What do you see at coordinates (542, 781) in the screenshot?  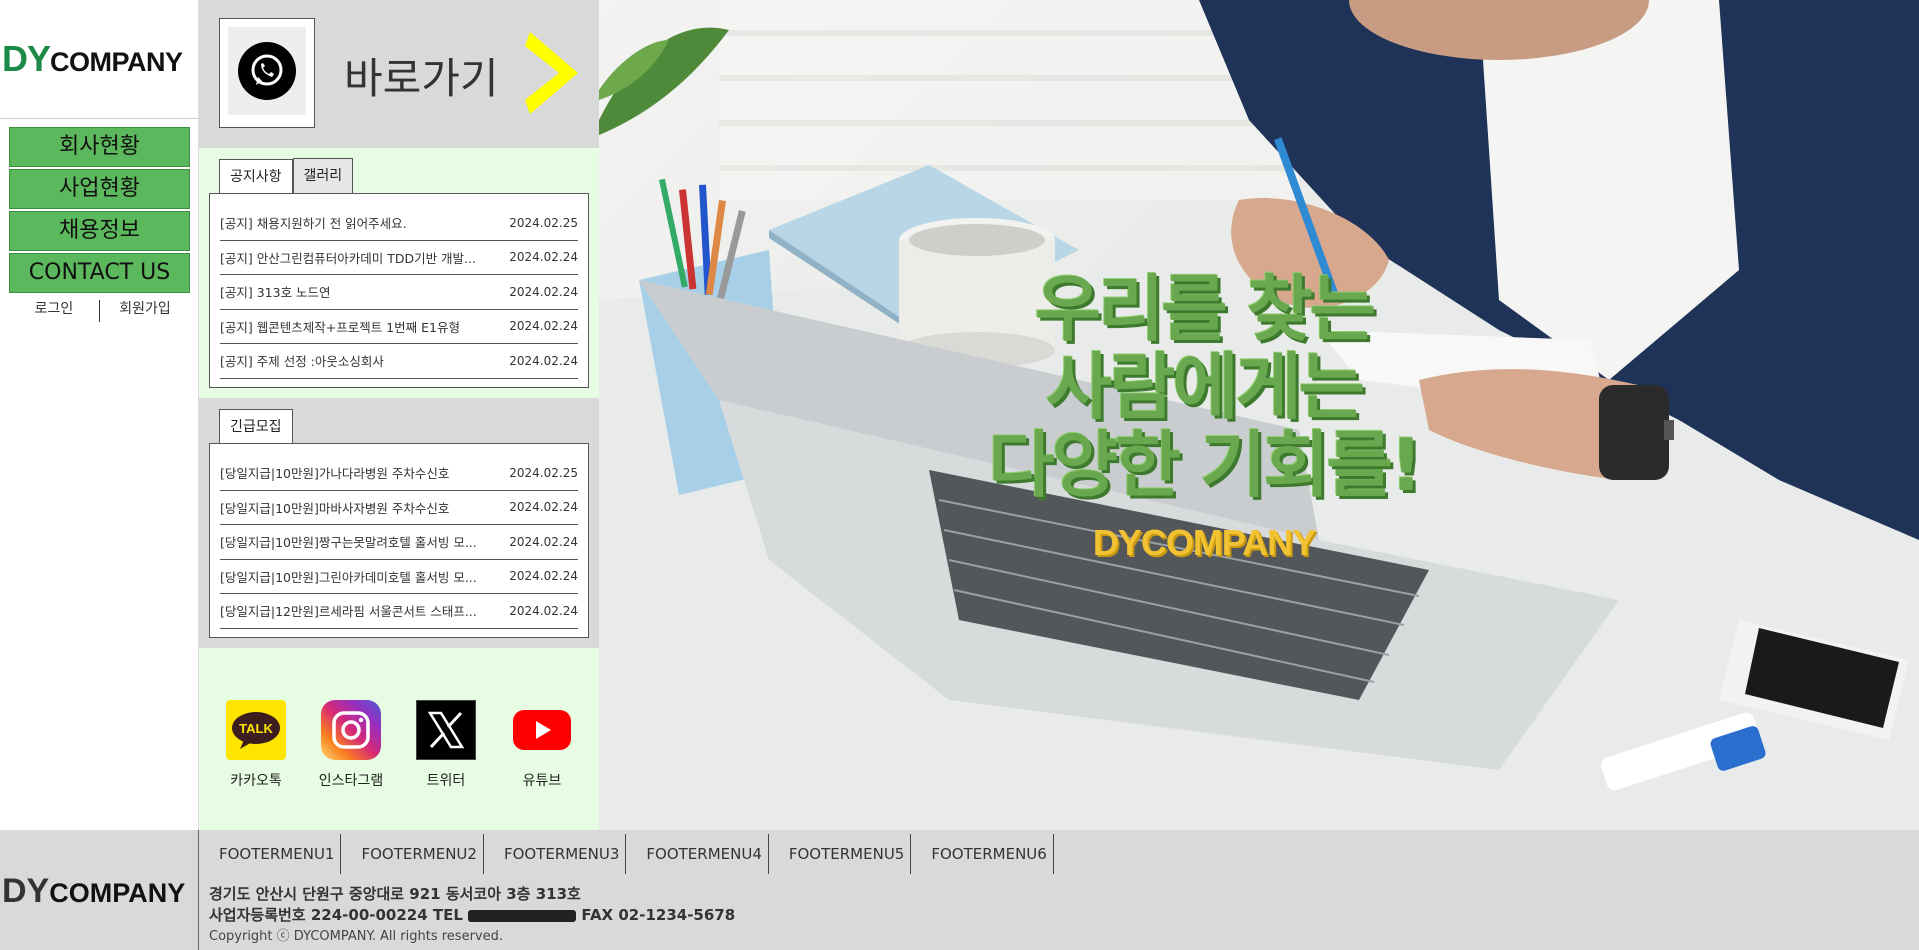 I see `youtube-label: 유튜브` at bounding box center [542, 781].